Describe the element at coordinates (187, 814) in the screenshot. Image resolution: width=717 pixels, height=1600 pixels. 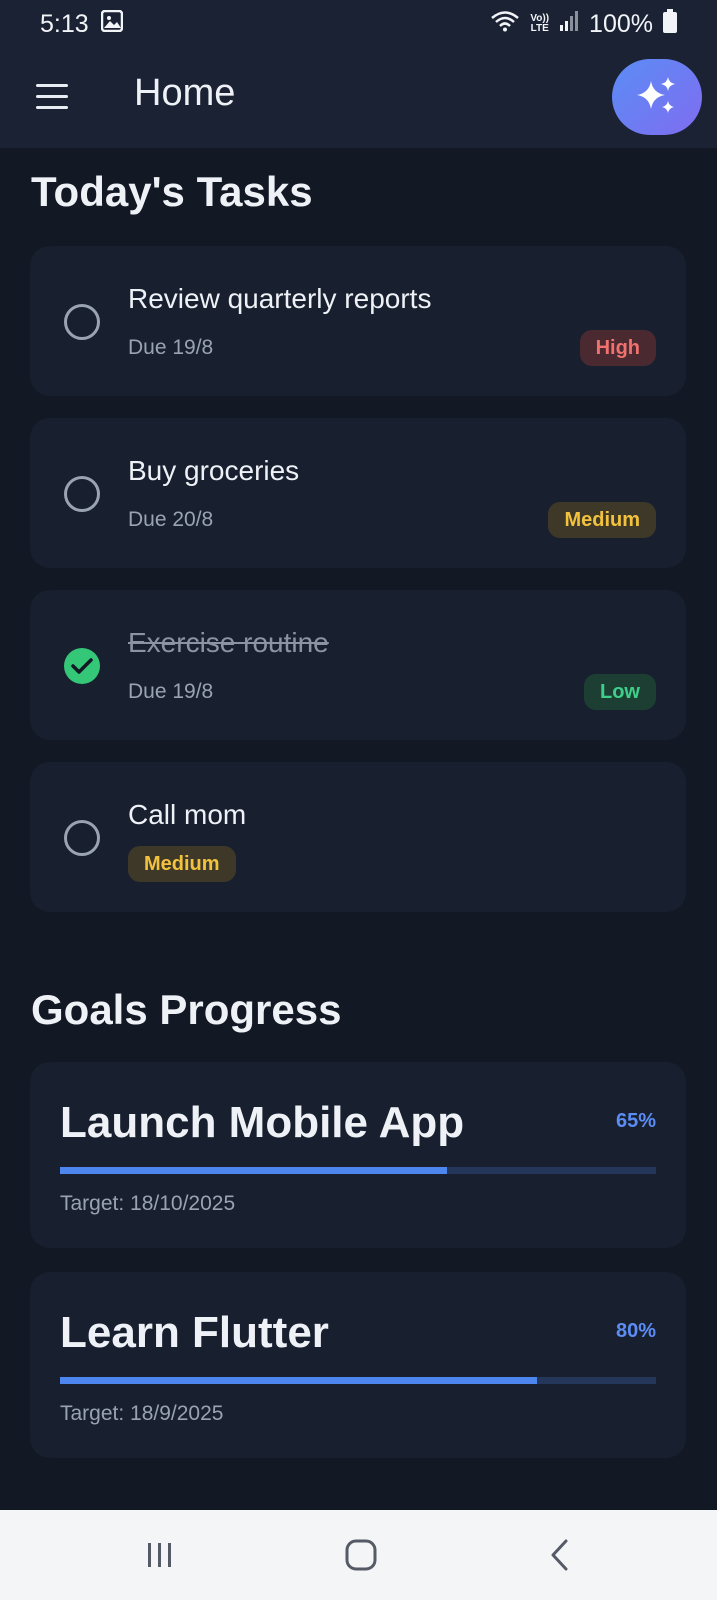
I see `task-title: Call mom` at that location.